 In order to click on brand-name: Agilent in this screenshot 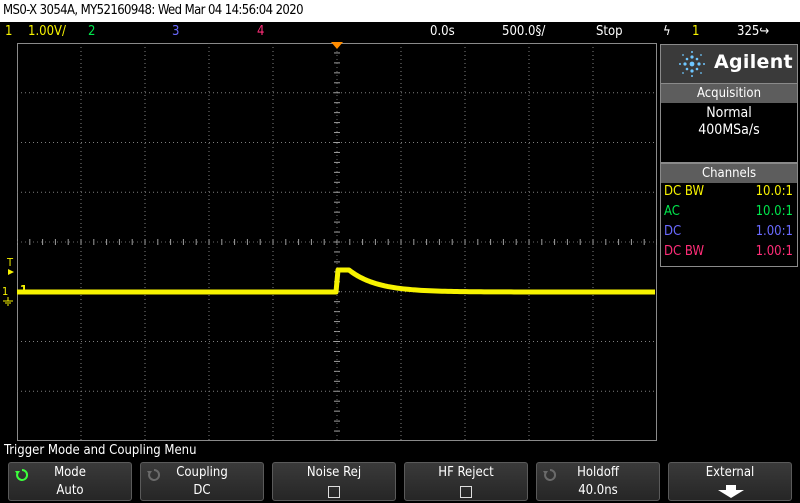, I will do `click(753, 62)`.